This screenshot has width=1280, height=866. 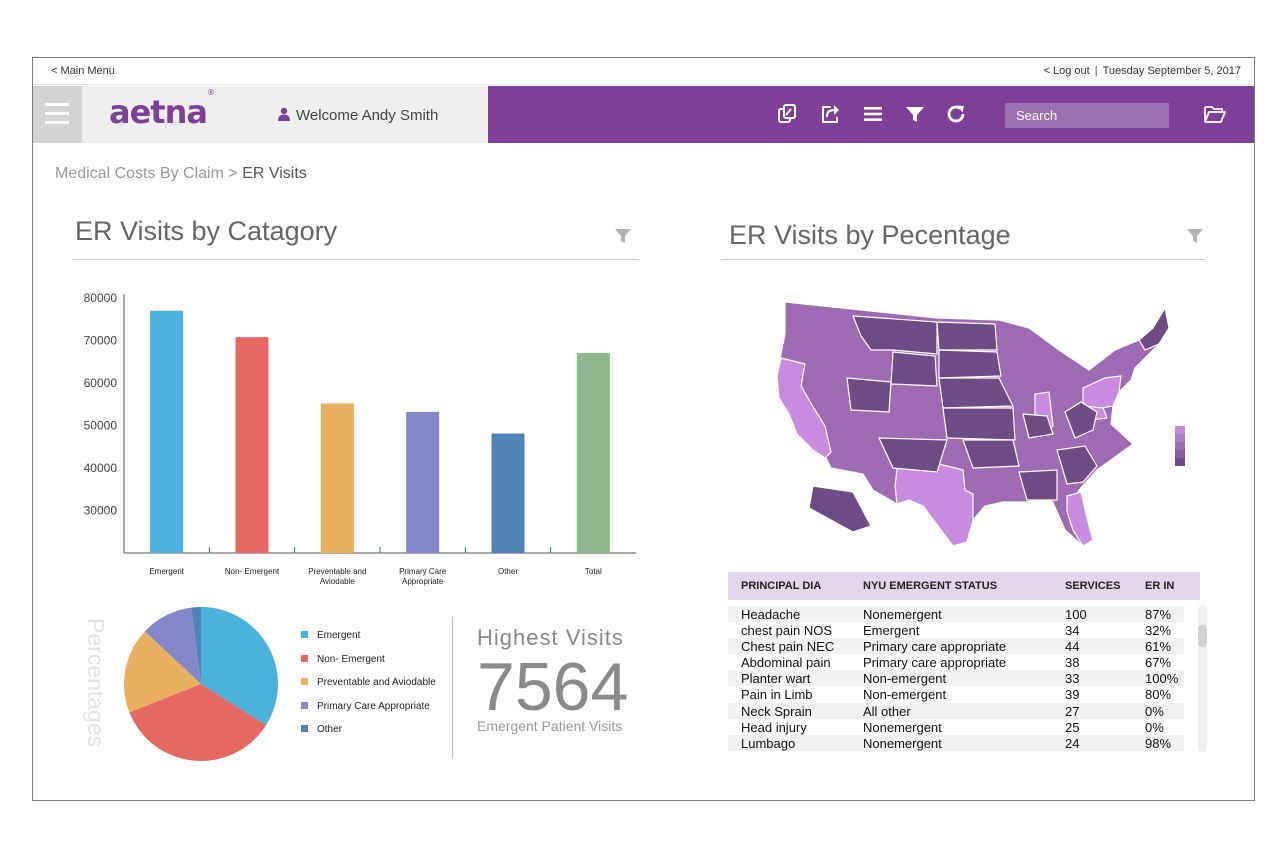 What do you see at coordinates (452, 687) in the screenshot?
I see `kpi-divider` at bounding box center [452, 687].